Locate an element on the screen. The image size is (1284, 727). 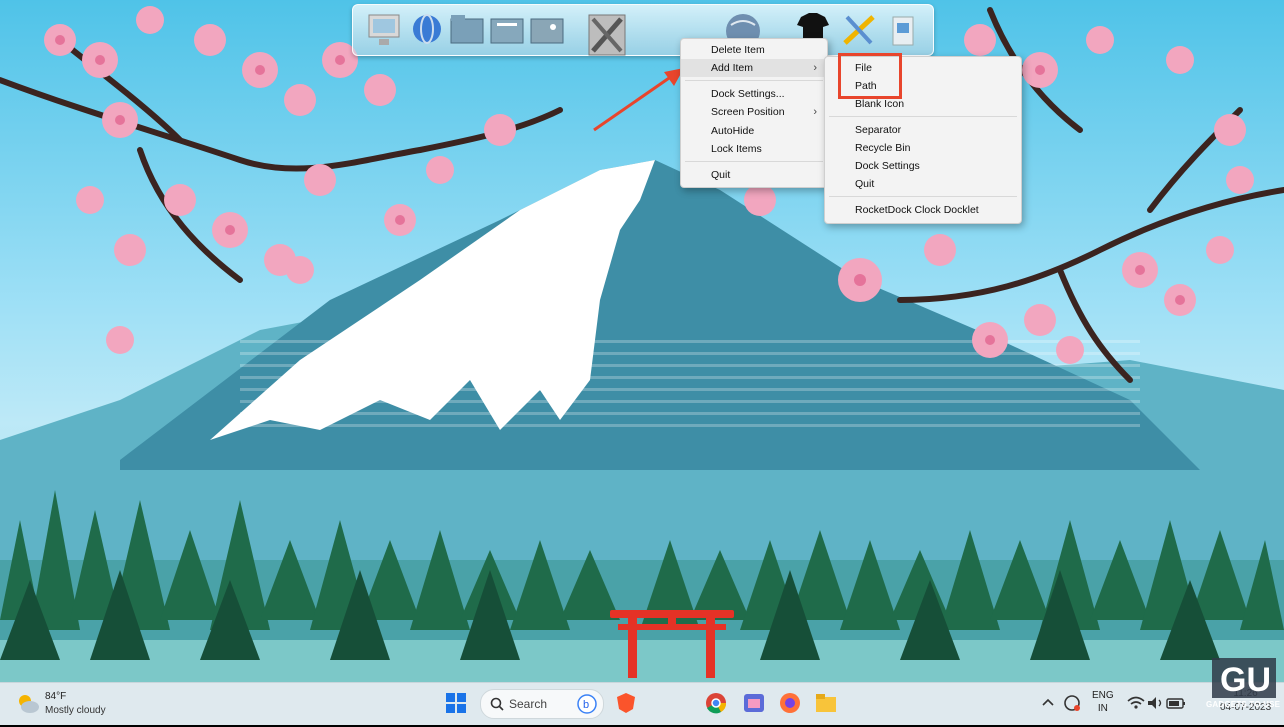
search-icon is located at coordinates (497, 704).